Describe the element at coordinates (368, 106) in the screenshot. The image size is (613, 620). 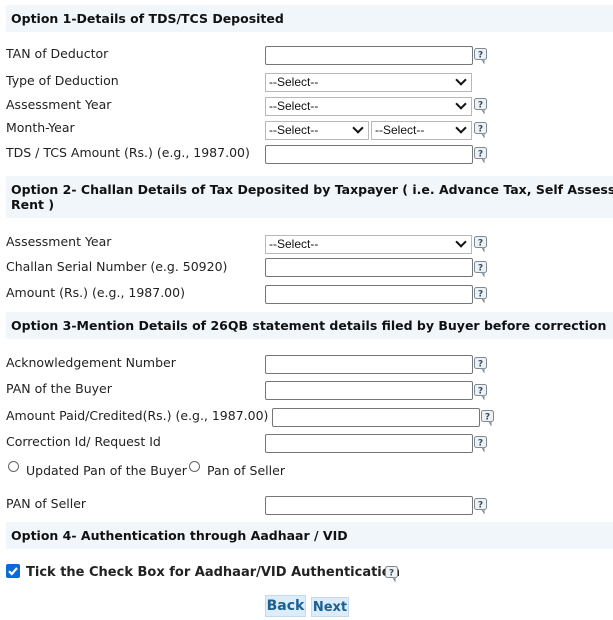
I see `assessment-year-select: --Select--` at that location.